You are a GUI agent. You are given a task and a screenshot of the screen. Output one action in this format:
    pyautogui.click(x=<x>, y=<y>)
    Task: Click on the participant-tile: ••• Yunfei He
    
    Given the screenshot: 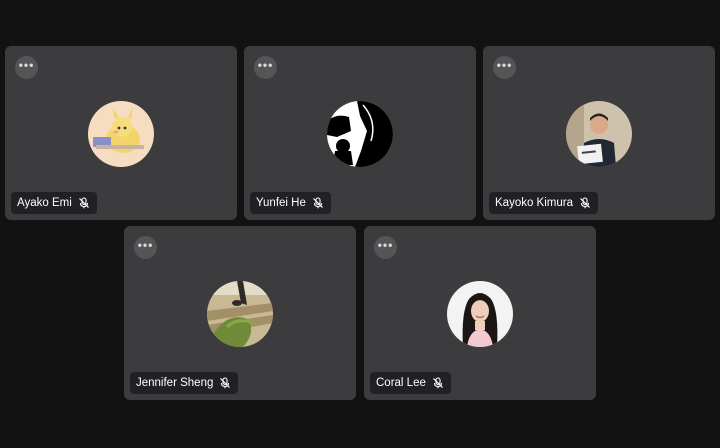 What is the action you would take?
    pyautogui.click(x=360, y=133)
    